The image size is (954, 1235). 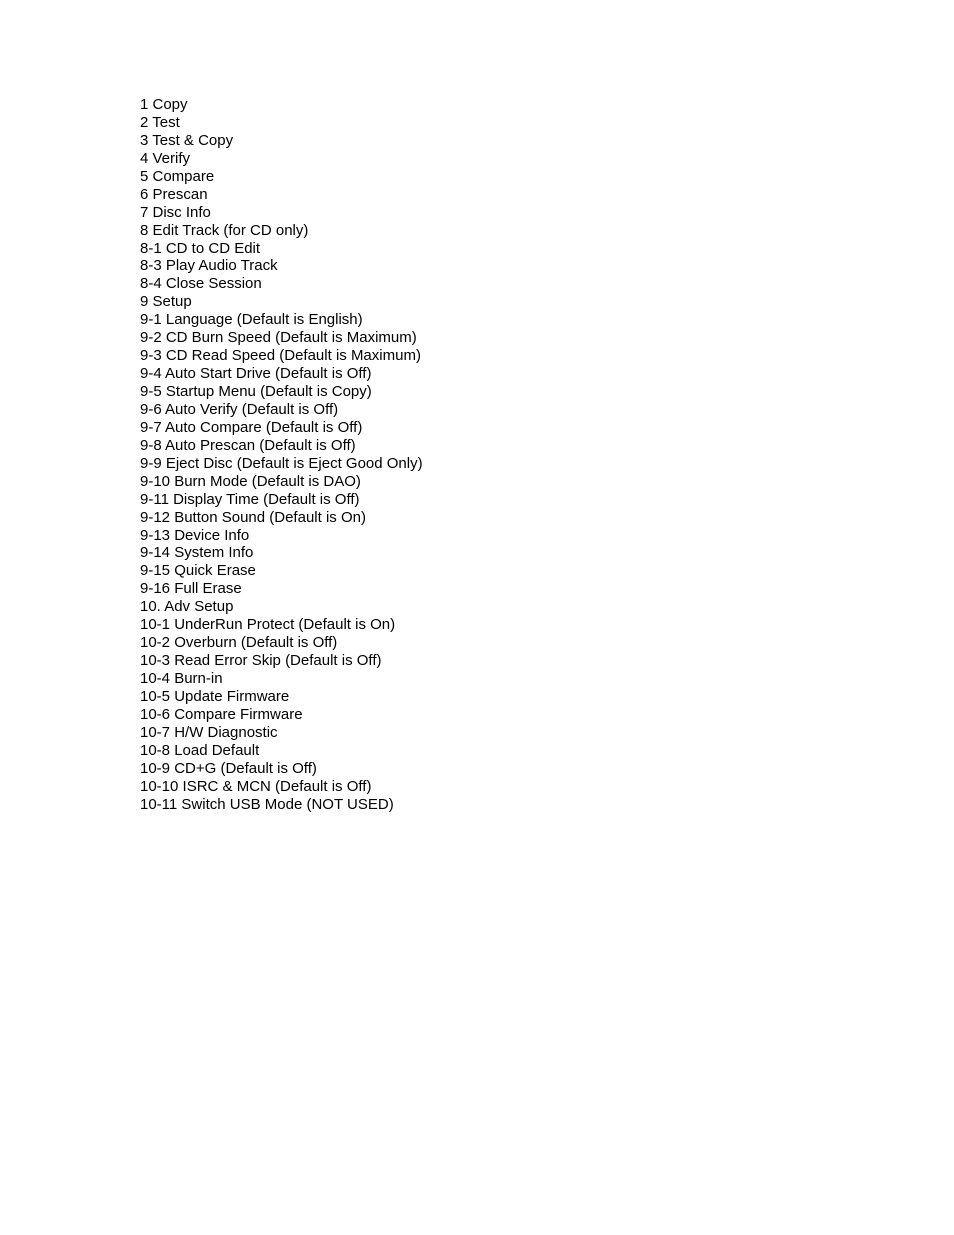 What do you see at coordinates (224, 230) in the screenshot?
I see `menu-item-edit-track: 8 Edit Track (for CD only)` at bounding box center [224, 230].